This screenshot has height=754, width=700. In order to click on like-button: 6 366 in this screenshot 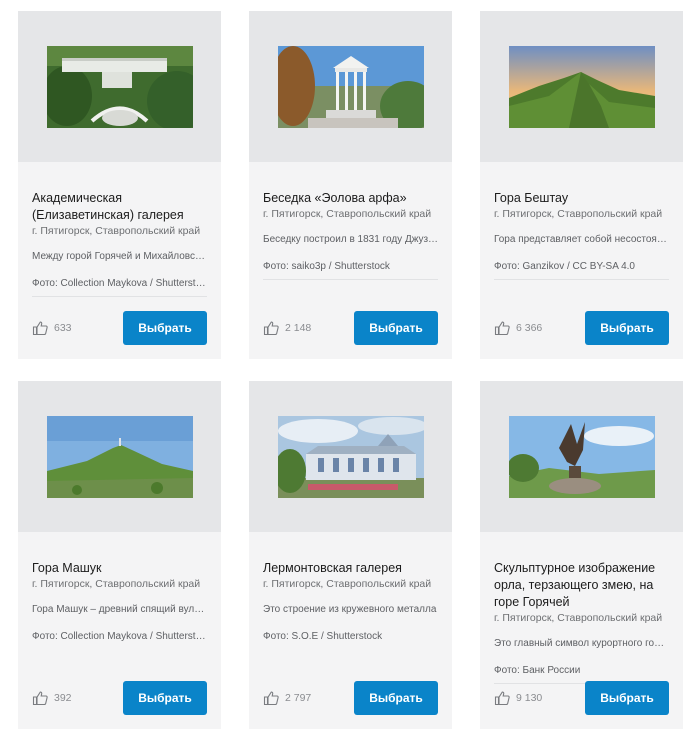, I will do `click(518, 328)`.